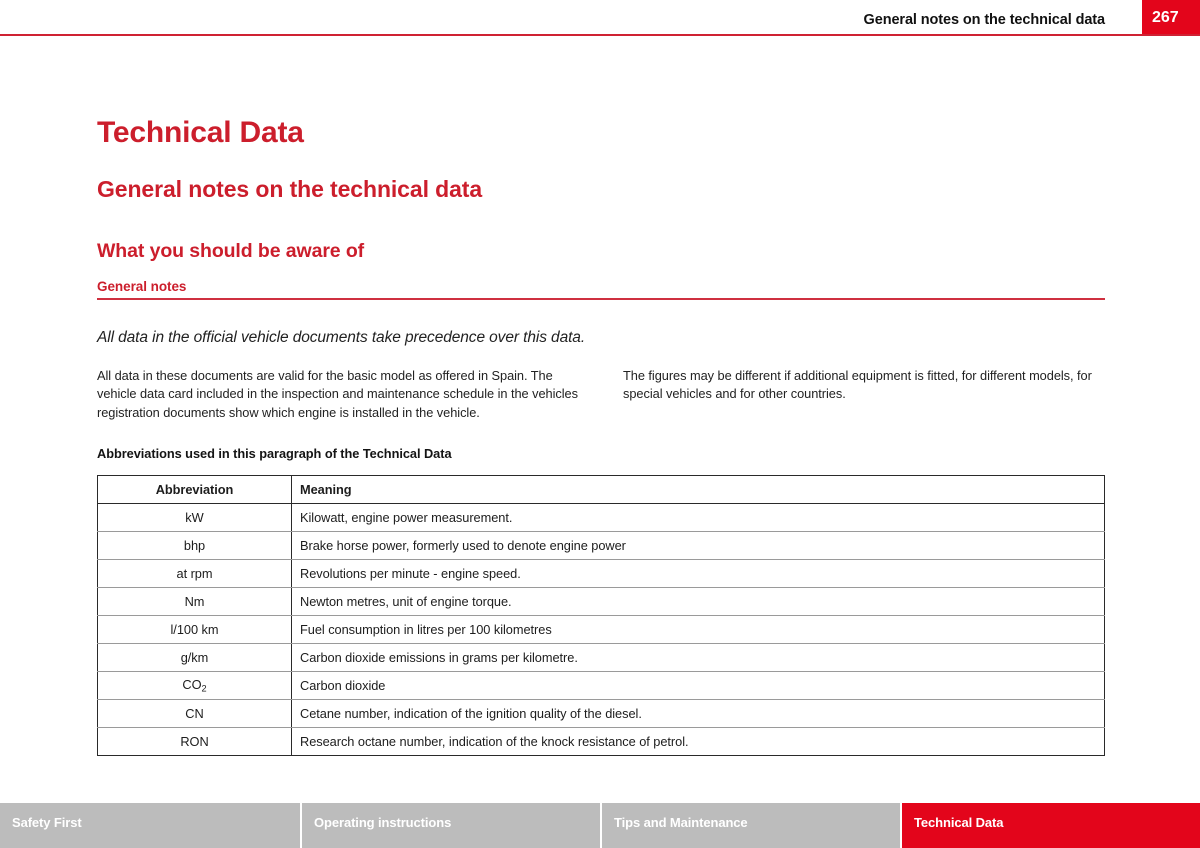 The width and height of the screenshot is (1200, 848). I want to click on footer-tab-4: Technical Data, so click(1050, 825).